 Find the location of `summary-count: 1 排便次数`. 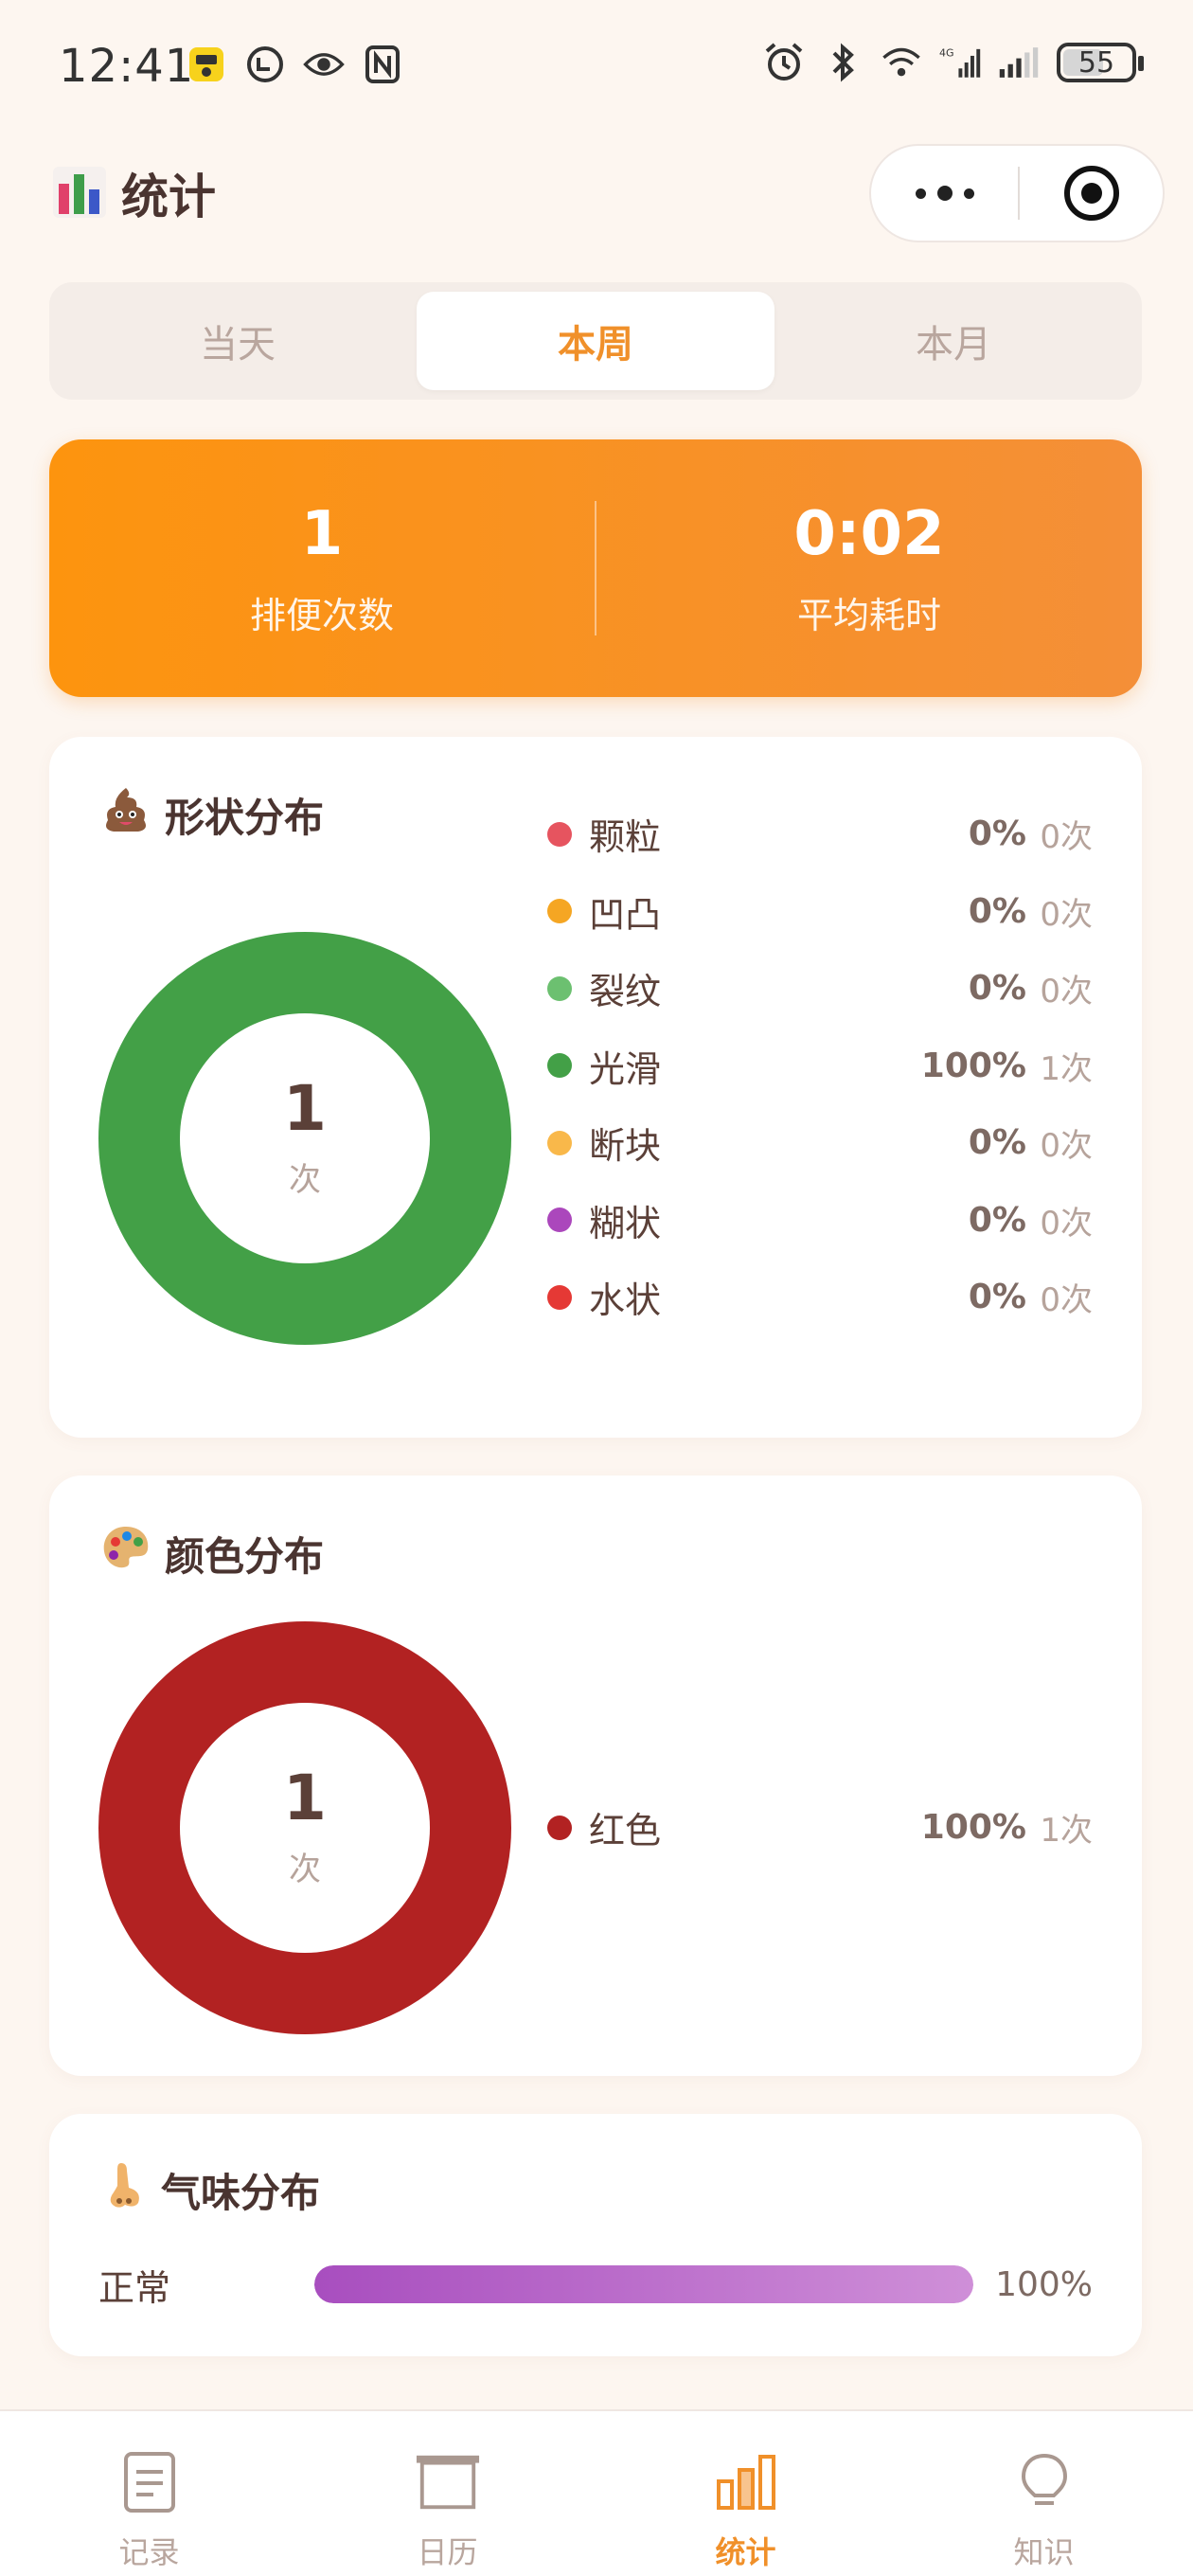

summary-count: 1 排便次数 is located at coordinates (322, 568).